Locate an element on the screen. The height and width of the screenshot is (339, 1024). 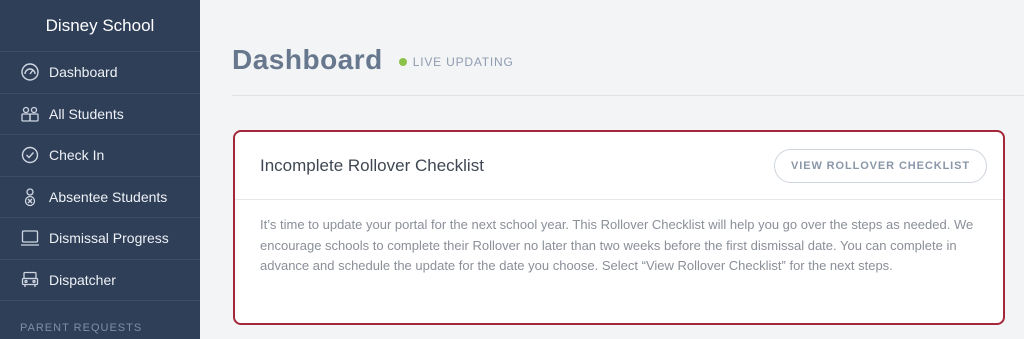
sidebar-item-check-in: Check In is located at coordinates (100, 156).